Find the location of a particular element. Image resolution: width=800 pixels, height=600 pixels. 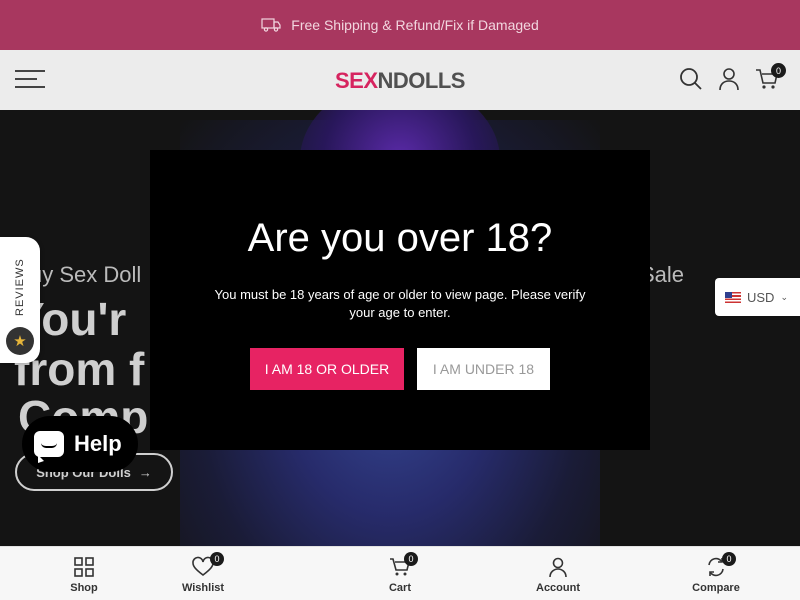

bottom-nav: Shop Wishlist 0 Cart 0 Account Compare 0 is located at coordinates (400, 573).